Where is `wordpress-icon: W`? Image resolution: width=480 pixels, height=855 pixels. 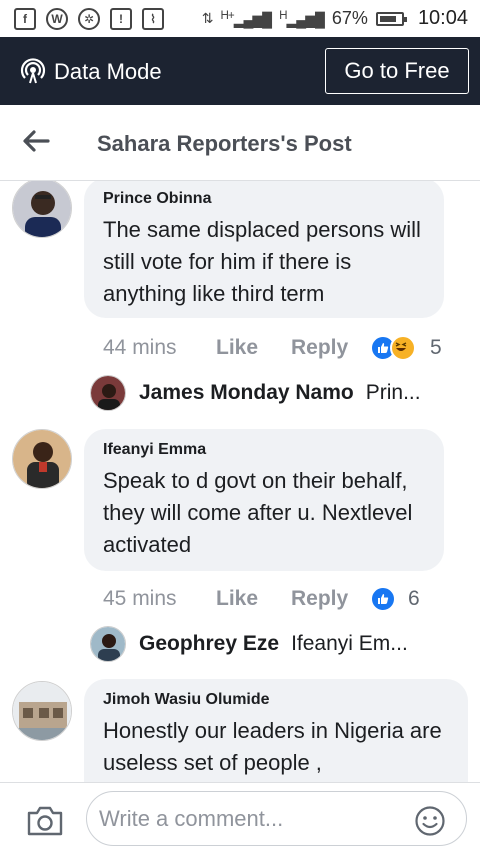 wordpress-icon: W is located at coordinates (57, 18).